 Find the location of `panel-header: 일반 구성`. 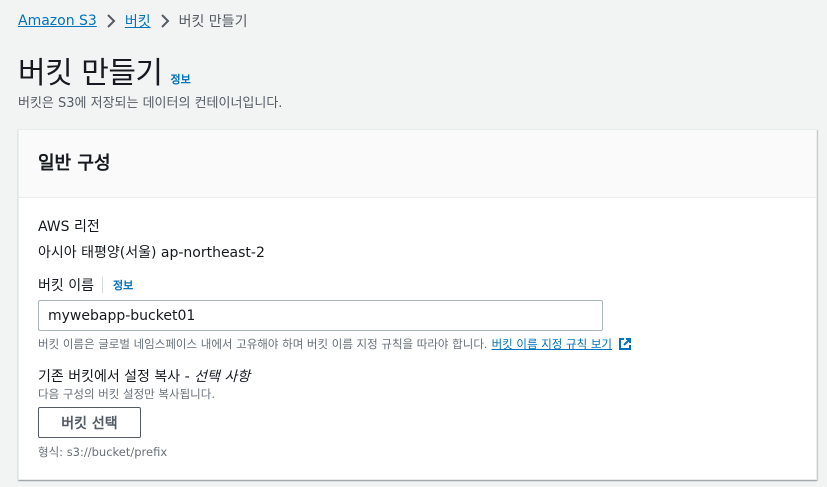

panel-header: 일반 구성 is located at coordinates (417, 164).